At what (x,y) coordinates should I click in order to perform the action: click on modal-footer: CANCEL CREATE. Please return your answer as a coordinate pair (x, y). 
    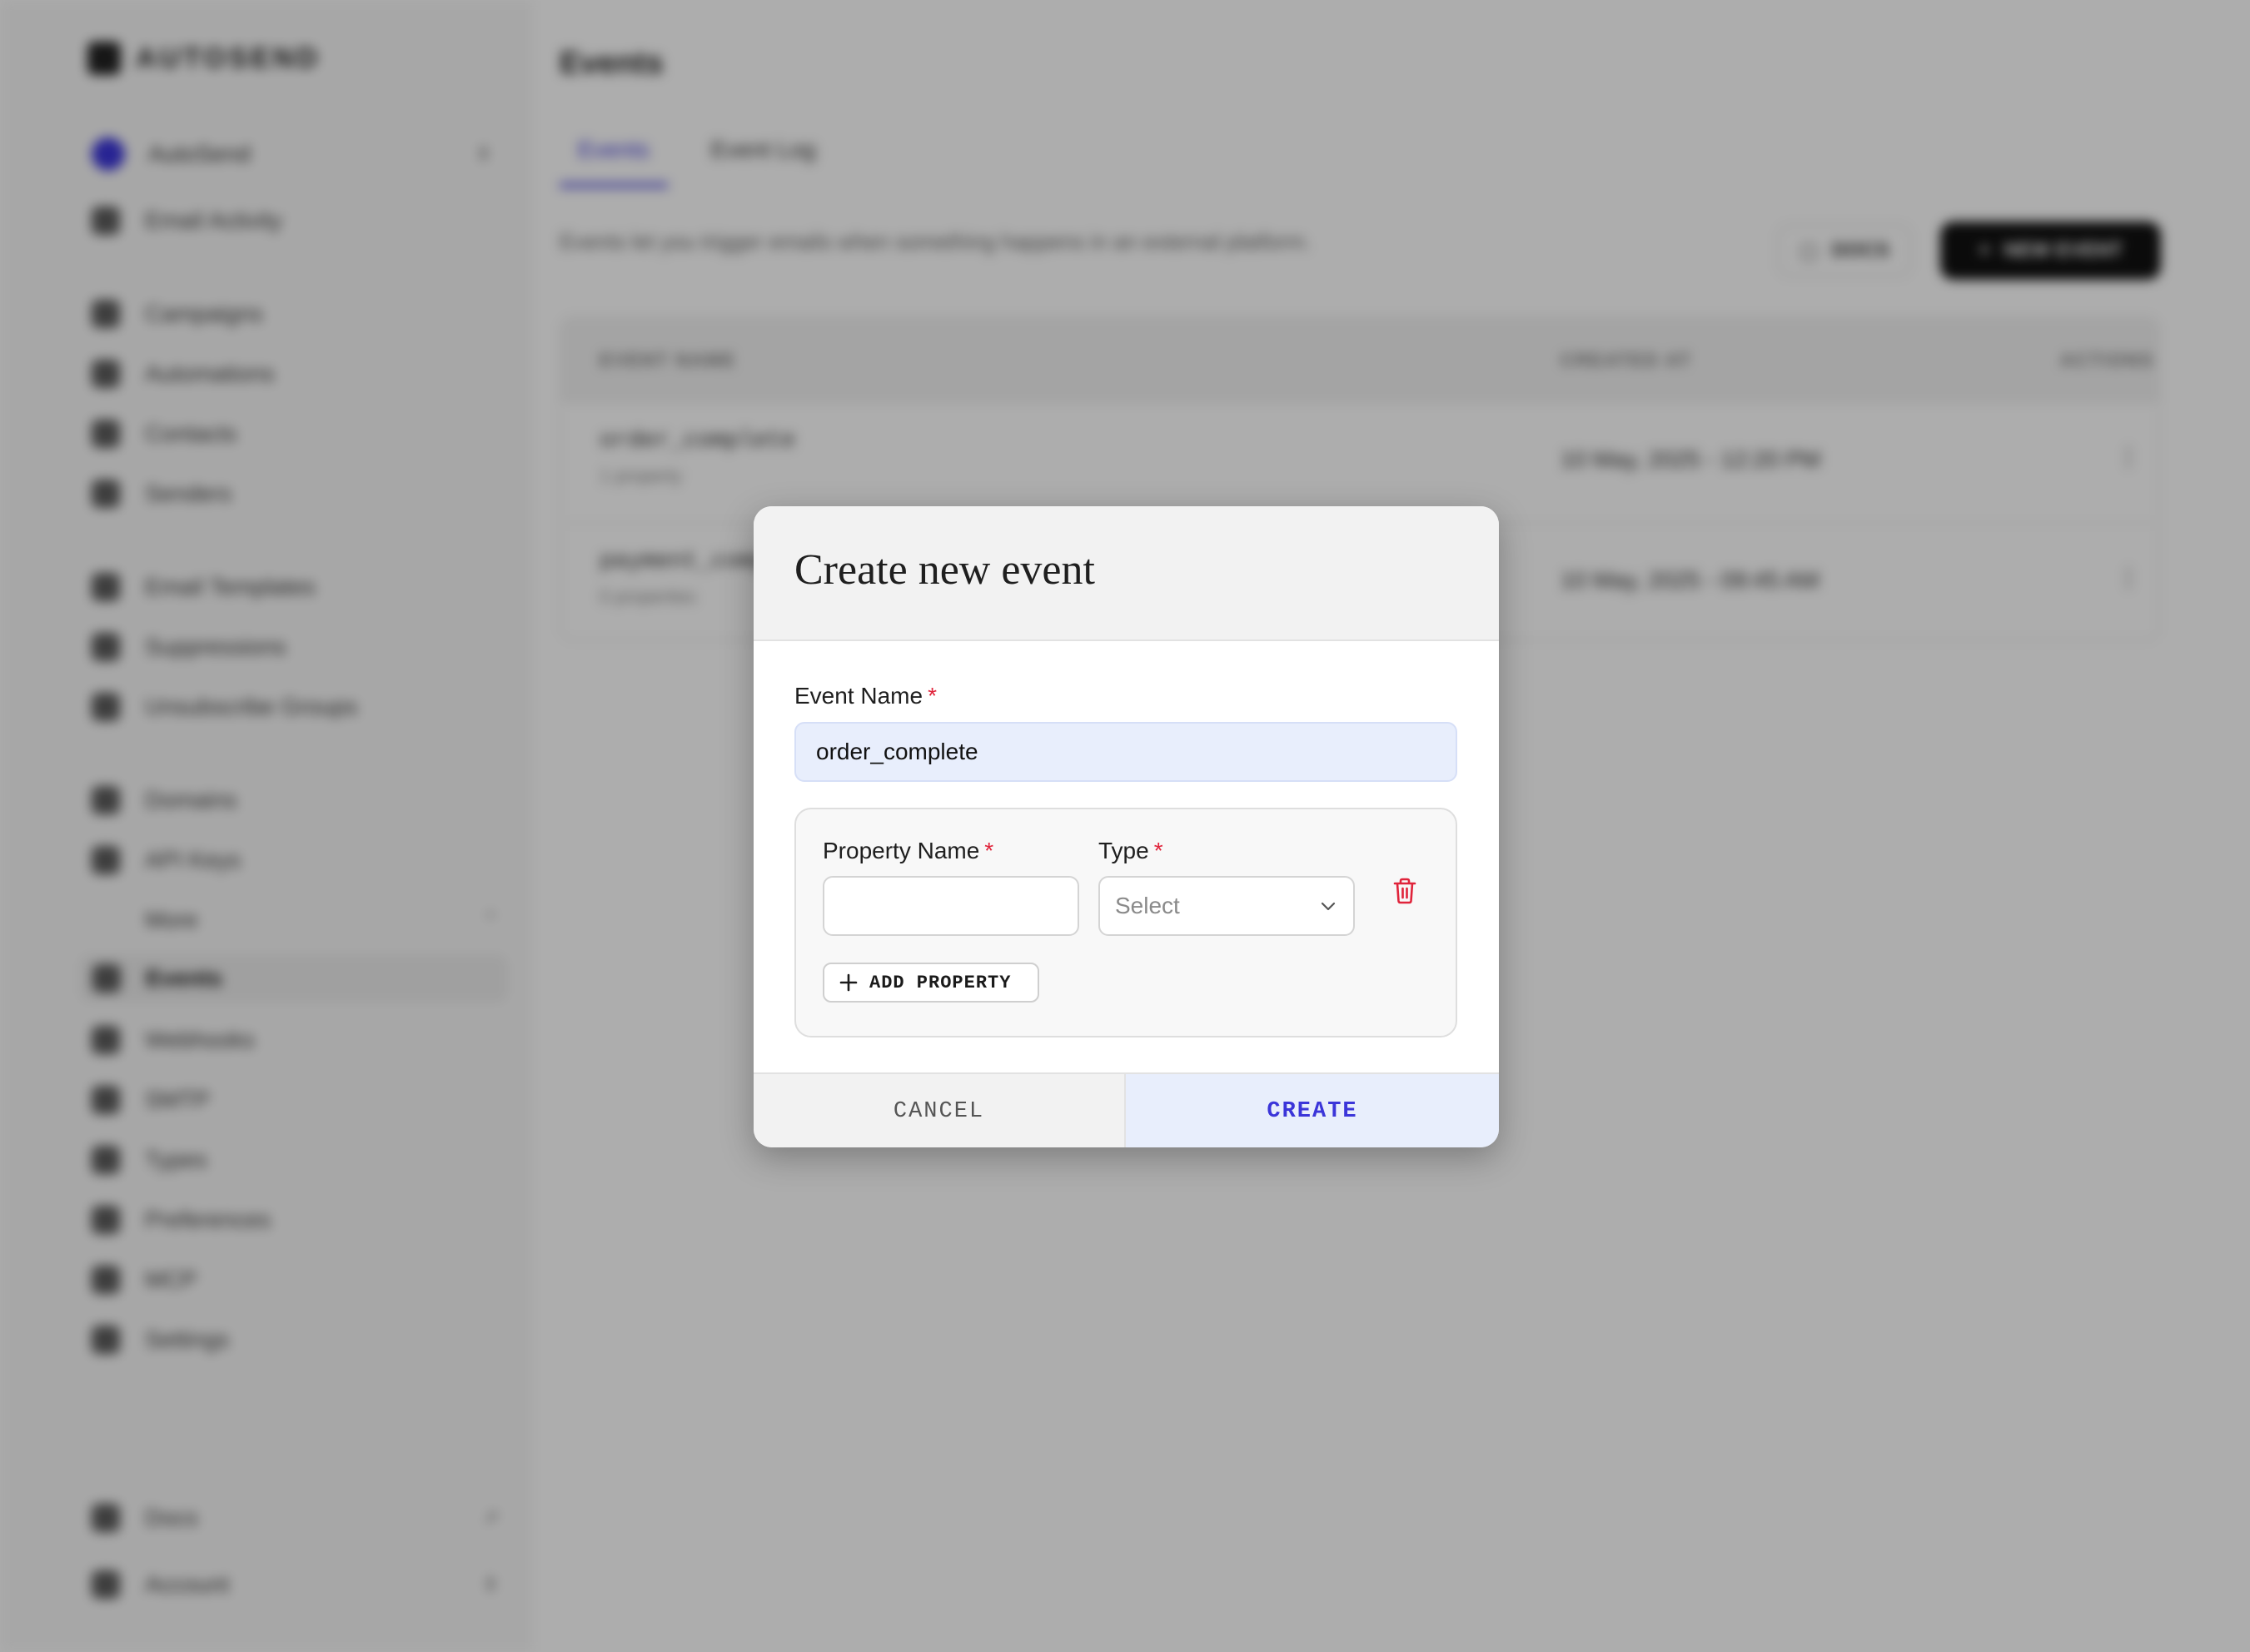
    Looking at the image, I should click on (1126, 1110).